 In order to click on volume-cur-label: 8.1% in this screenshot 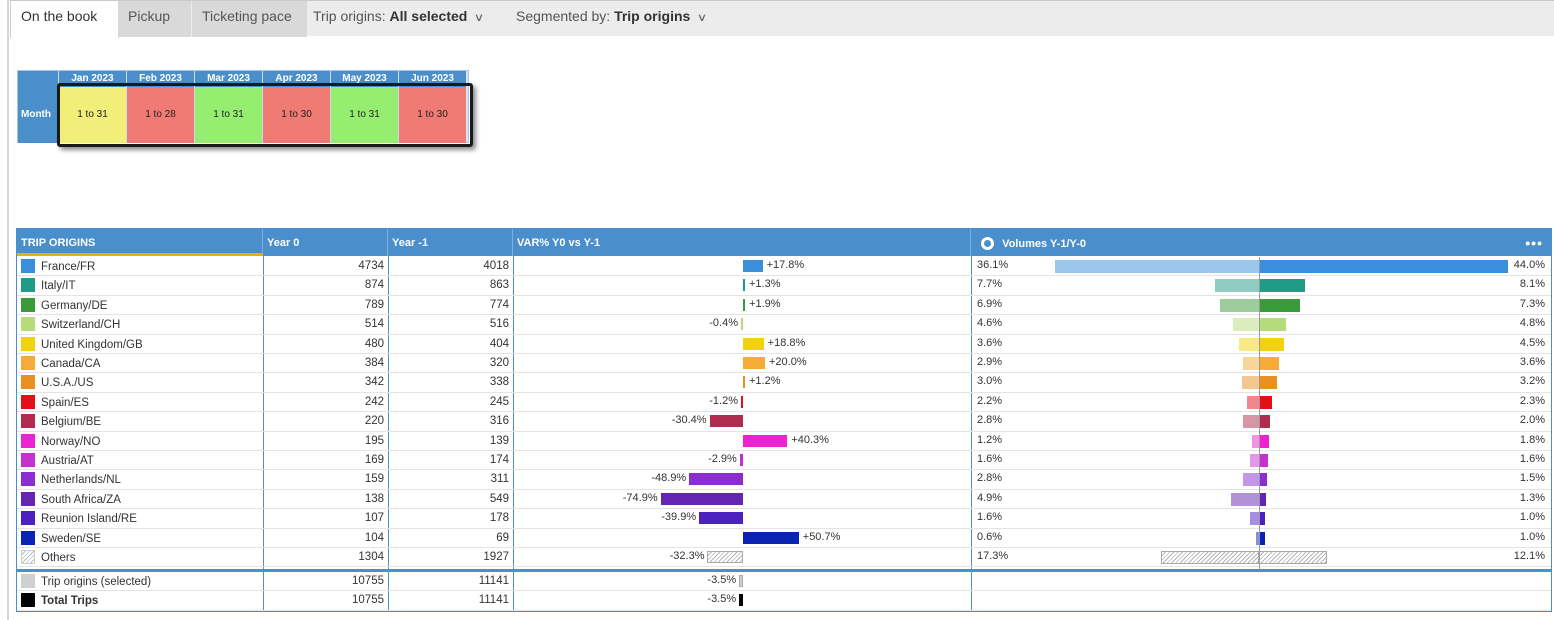, I will do `click(1532, 284)`.